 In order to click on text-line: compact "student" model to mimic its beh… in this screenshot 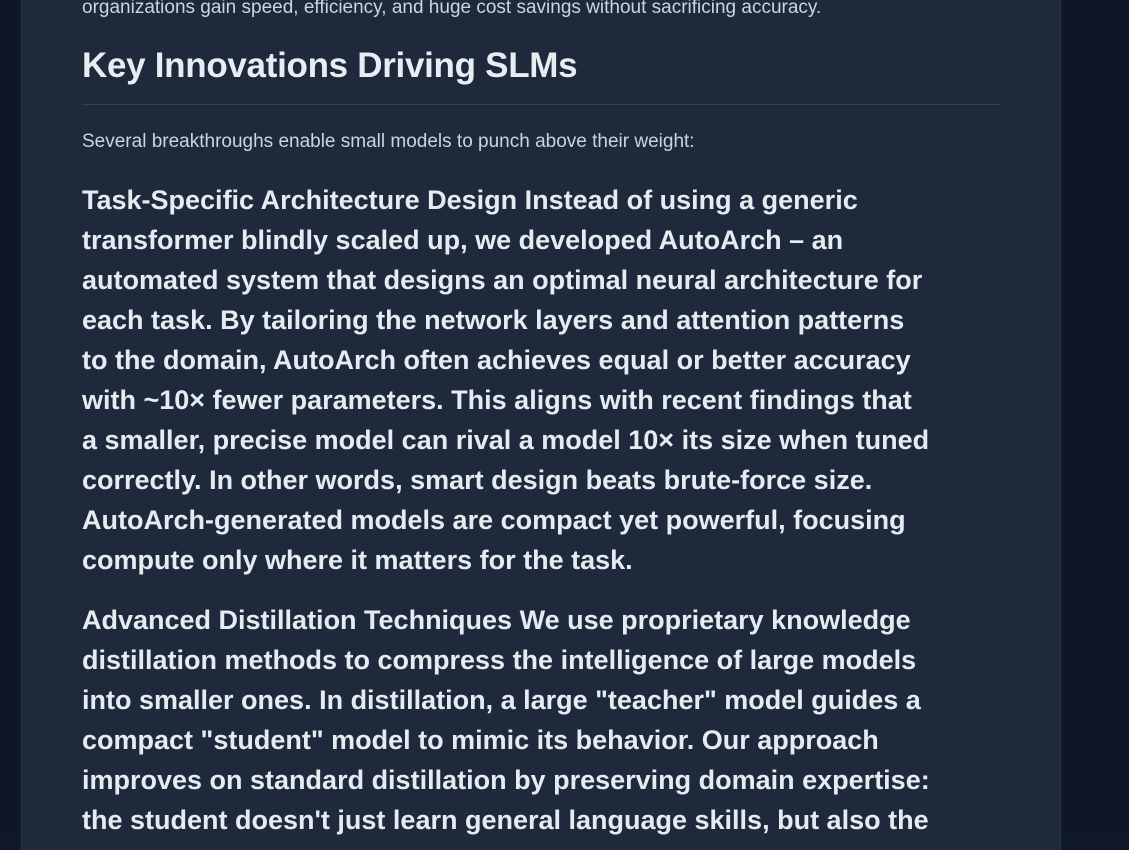, I will do `click(480, 740)`.